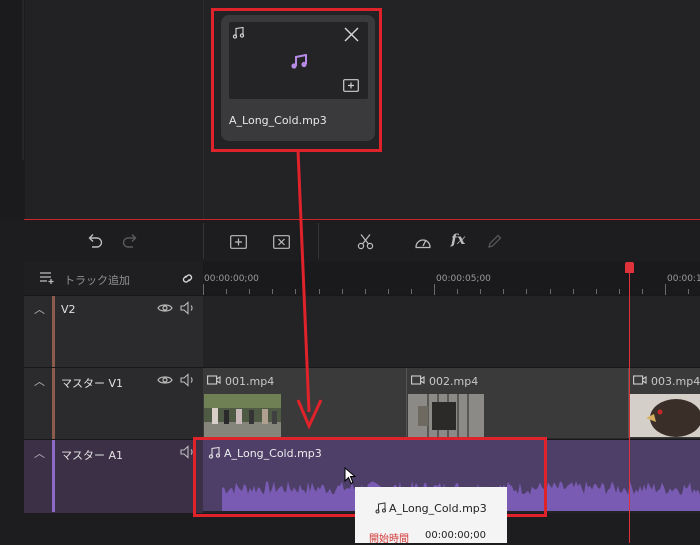  What do you see at coordinates (494, 241) in the screenshot?
I see `edit-icon` at bounding box center [494, 241].